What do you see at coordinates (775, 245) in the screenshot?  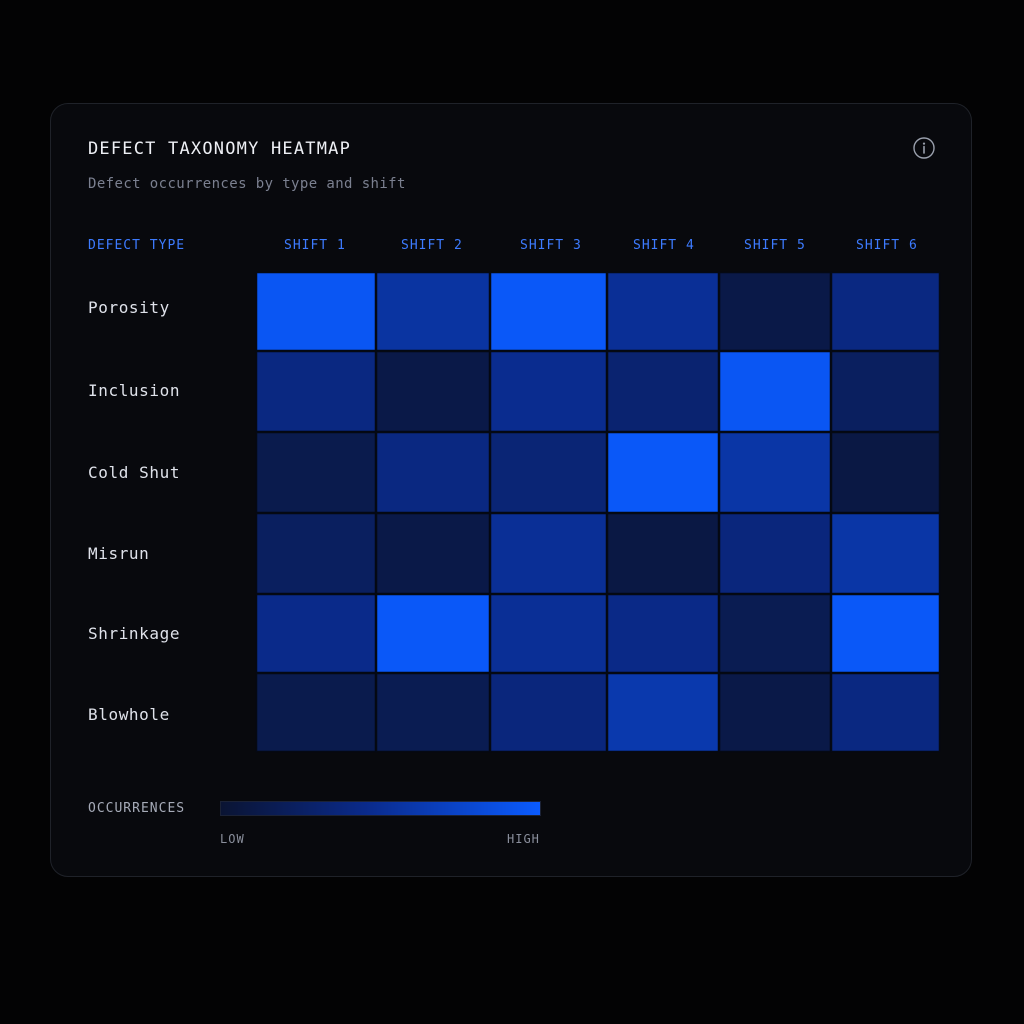 I see `column-header-shift-5: SHIFT 5` at bounding box center [775, 245].